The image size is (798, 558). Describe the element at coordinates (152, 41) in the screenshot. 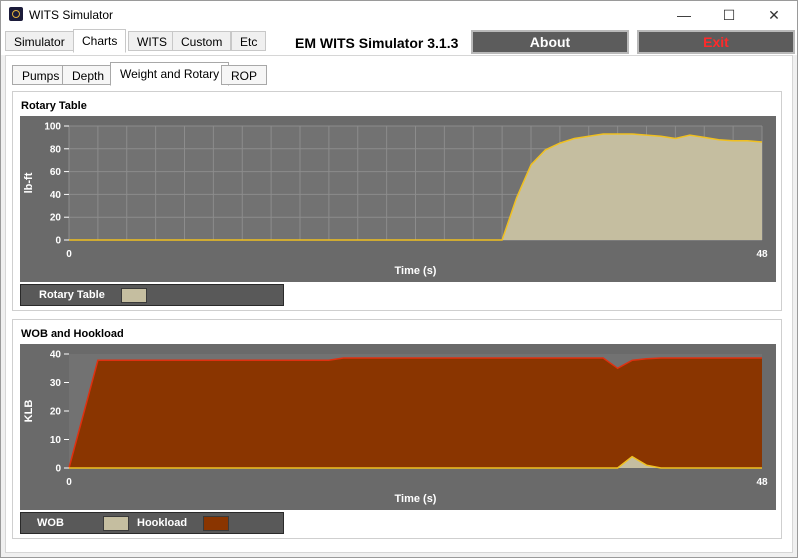

I see `tab-wits: WITS` at that location.